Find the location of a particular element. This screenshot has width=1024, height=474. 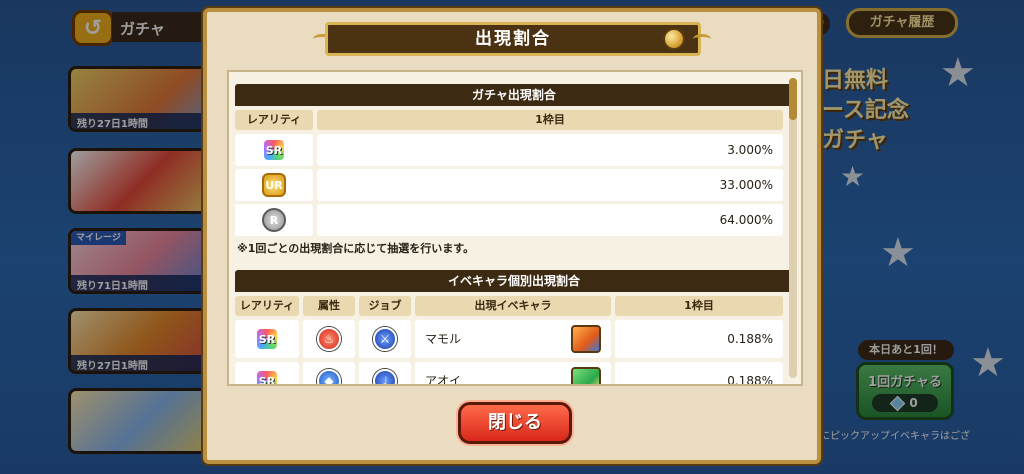

rate-value: 33.000% is located at coordinates (550, 185).